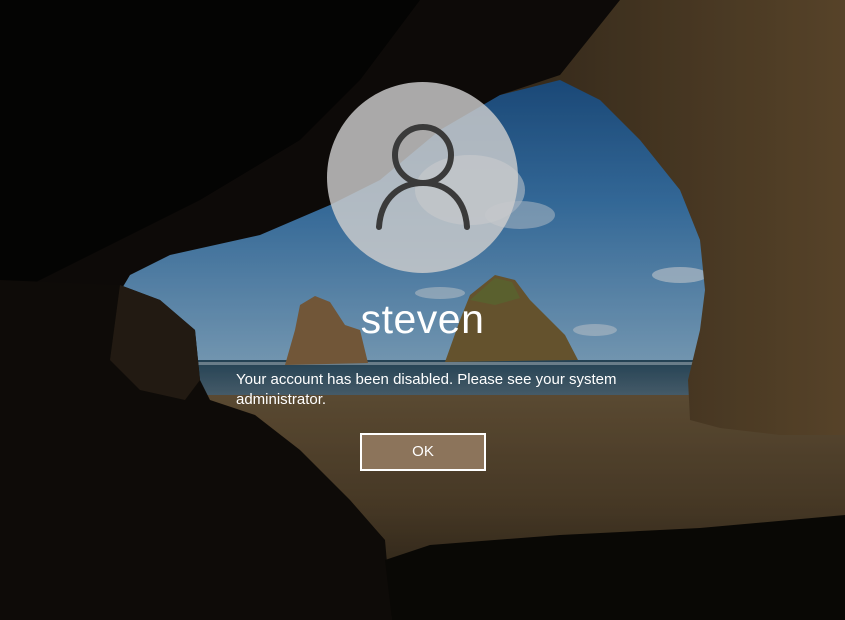  What do you see at coordinates (422, 319) in the screenshot?
I see `username-label: steven` at bounding box center [422, 319].